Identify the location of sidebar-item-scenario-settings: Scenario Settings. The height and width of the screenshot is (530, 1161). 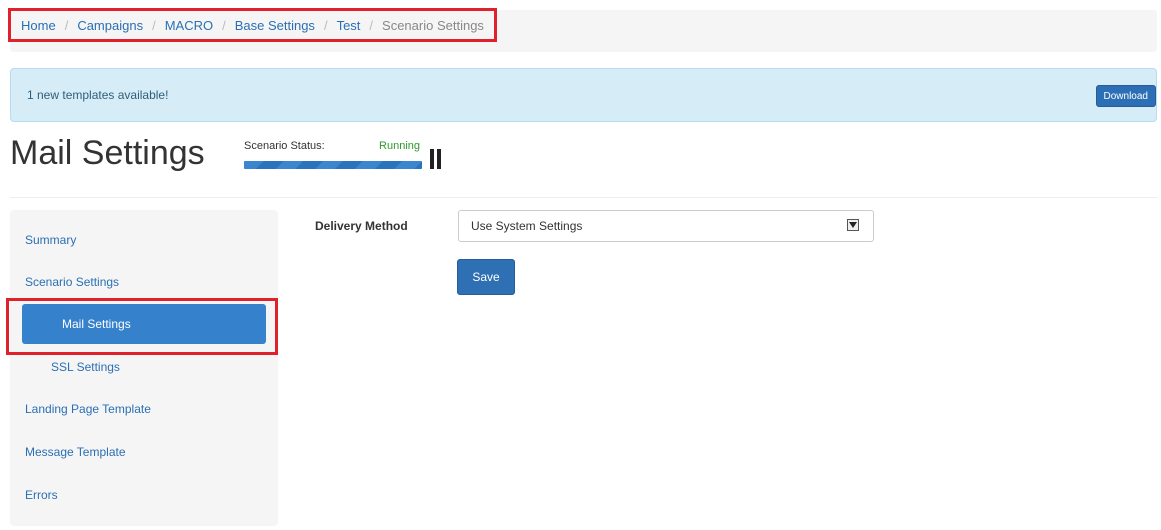
(72, 282).